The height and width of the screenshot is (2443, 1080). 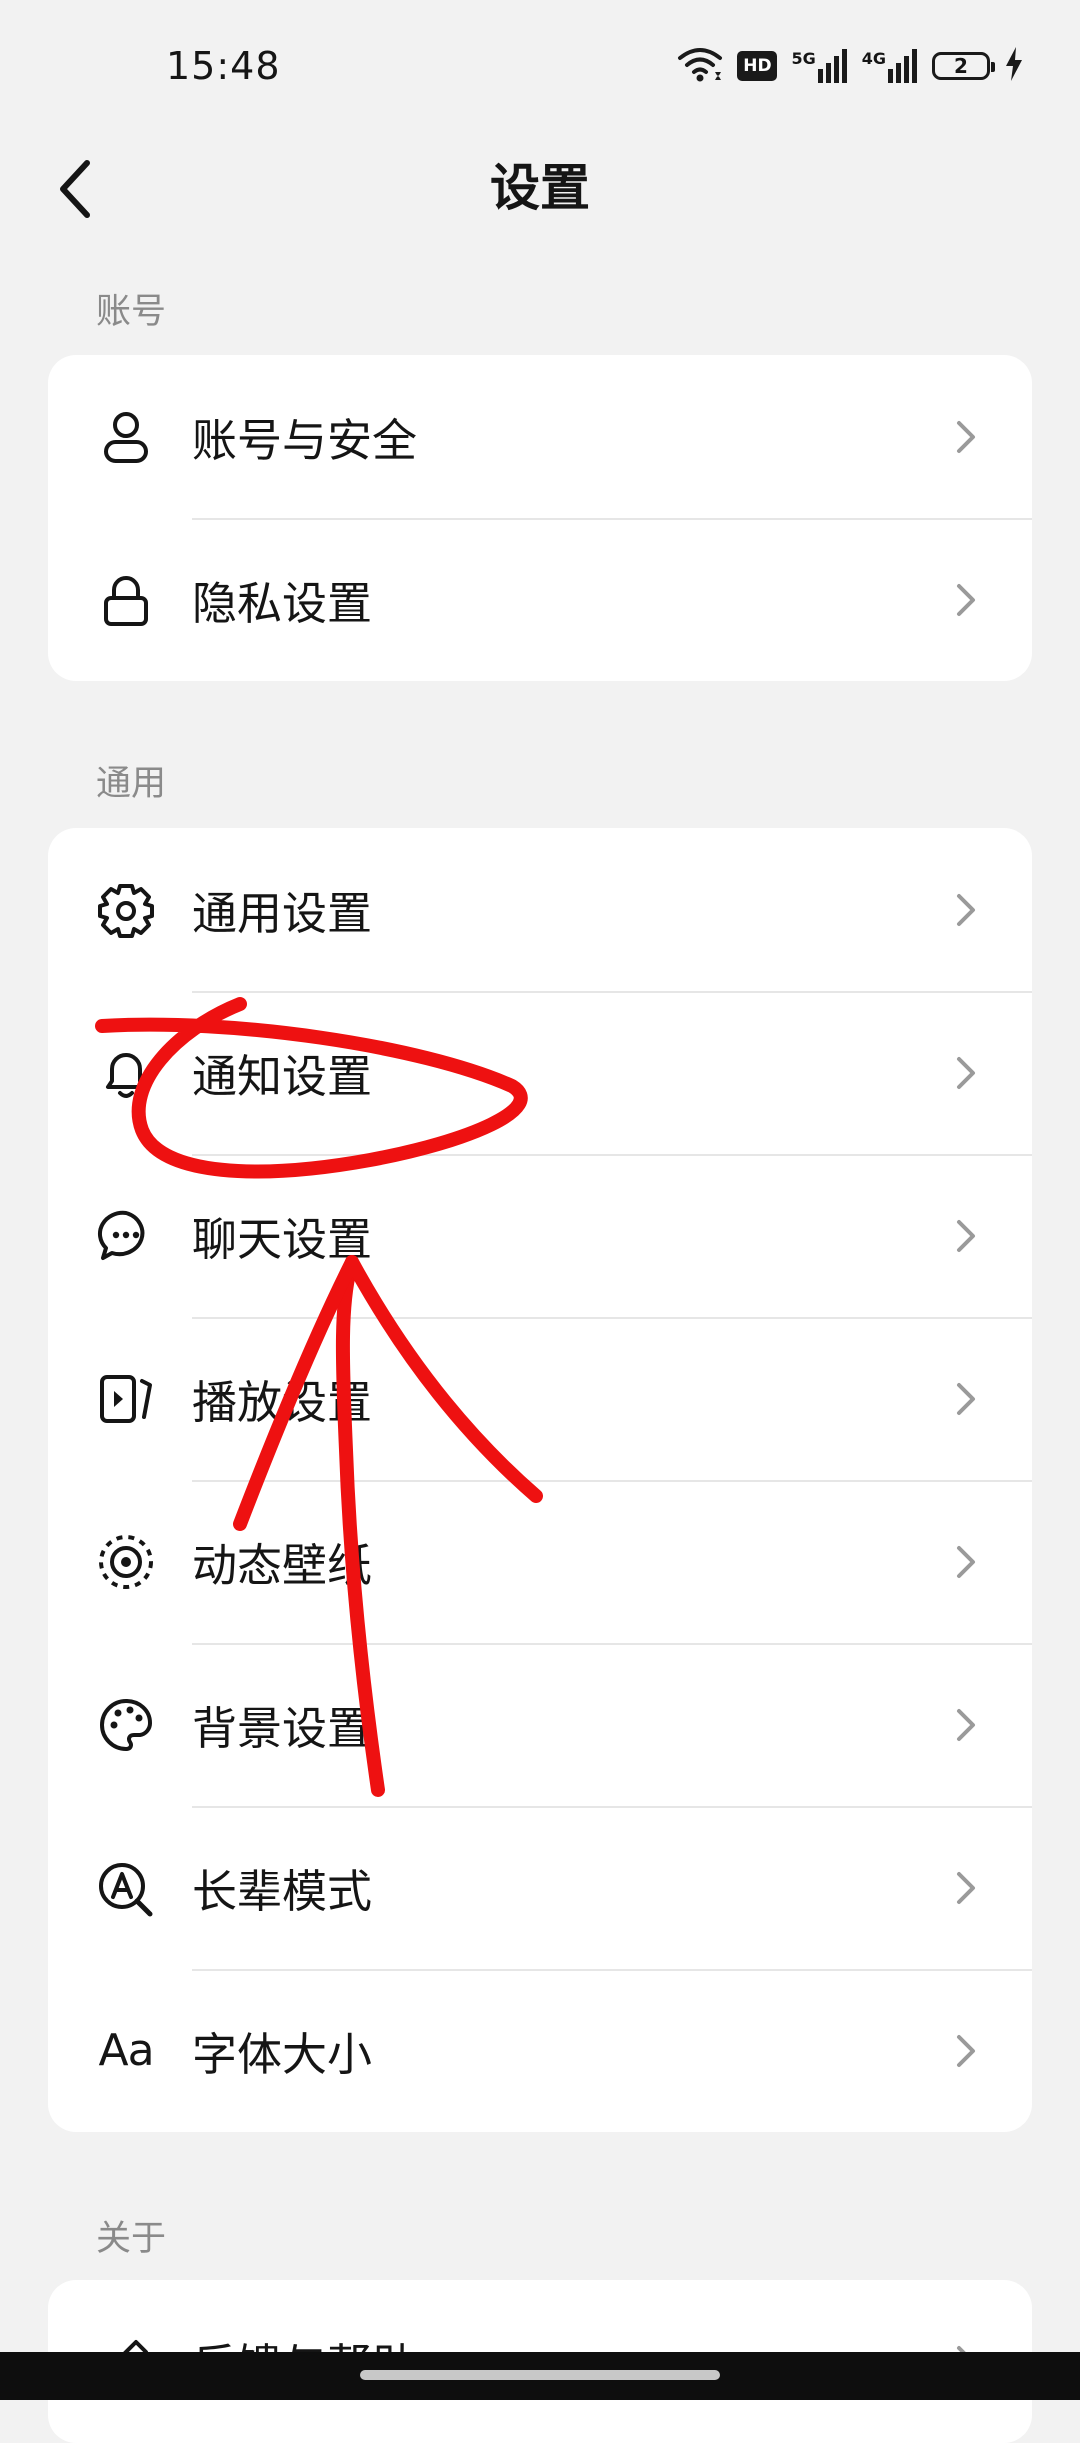 I want to click on header: 设置, so click(x=540, y=191).